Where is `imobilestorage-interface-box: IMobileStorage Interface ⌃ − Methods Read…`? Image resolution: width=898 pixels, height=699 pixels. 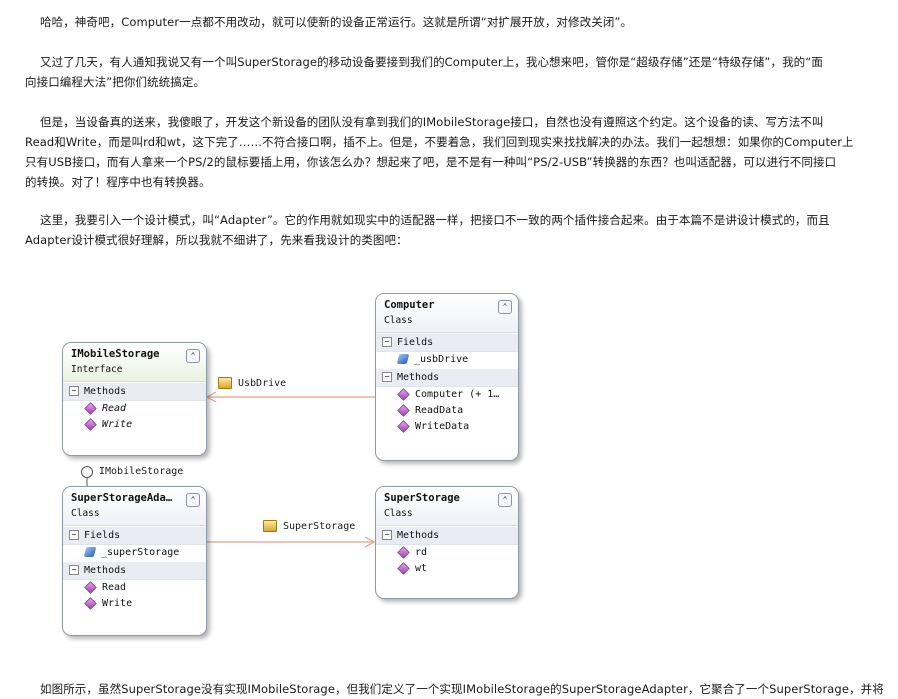 imobilestorage-interface-box: IMobileStorage Interface ⌃ − Methods Read… is located at coordinates (134, 399).